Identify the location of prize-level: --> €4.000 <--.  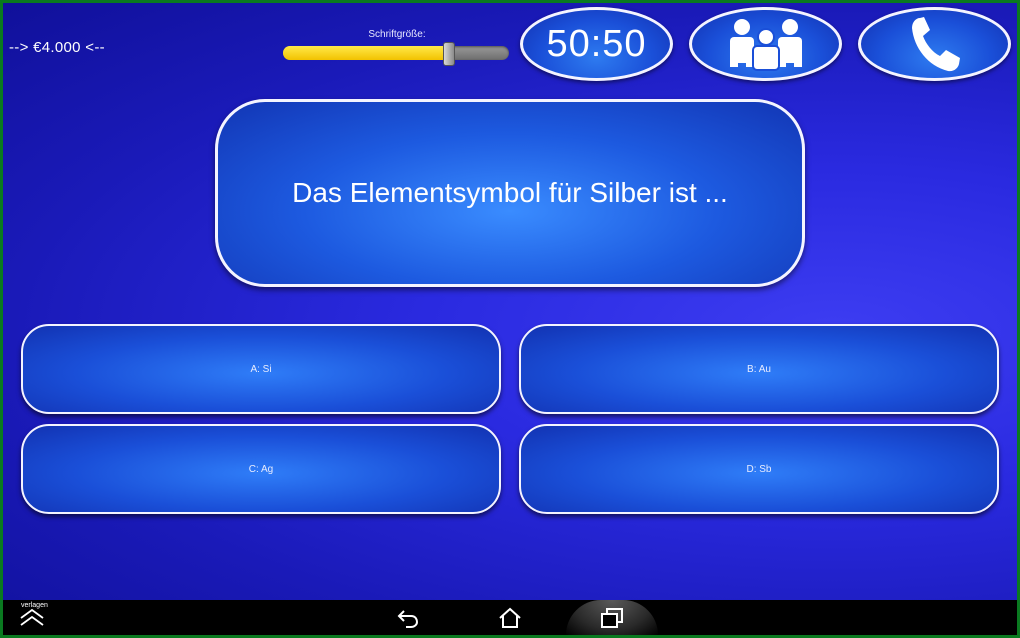
(57, 47).